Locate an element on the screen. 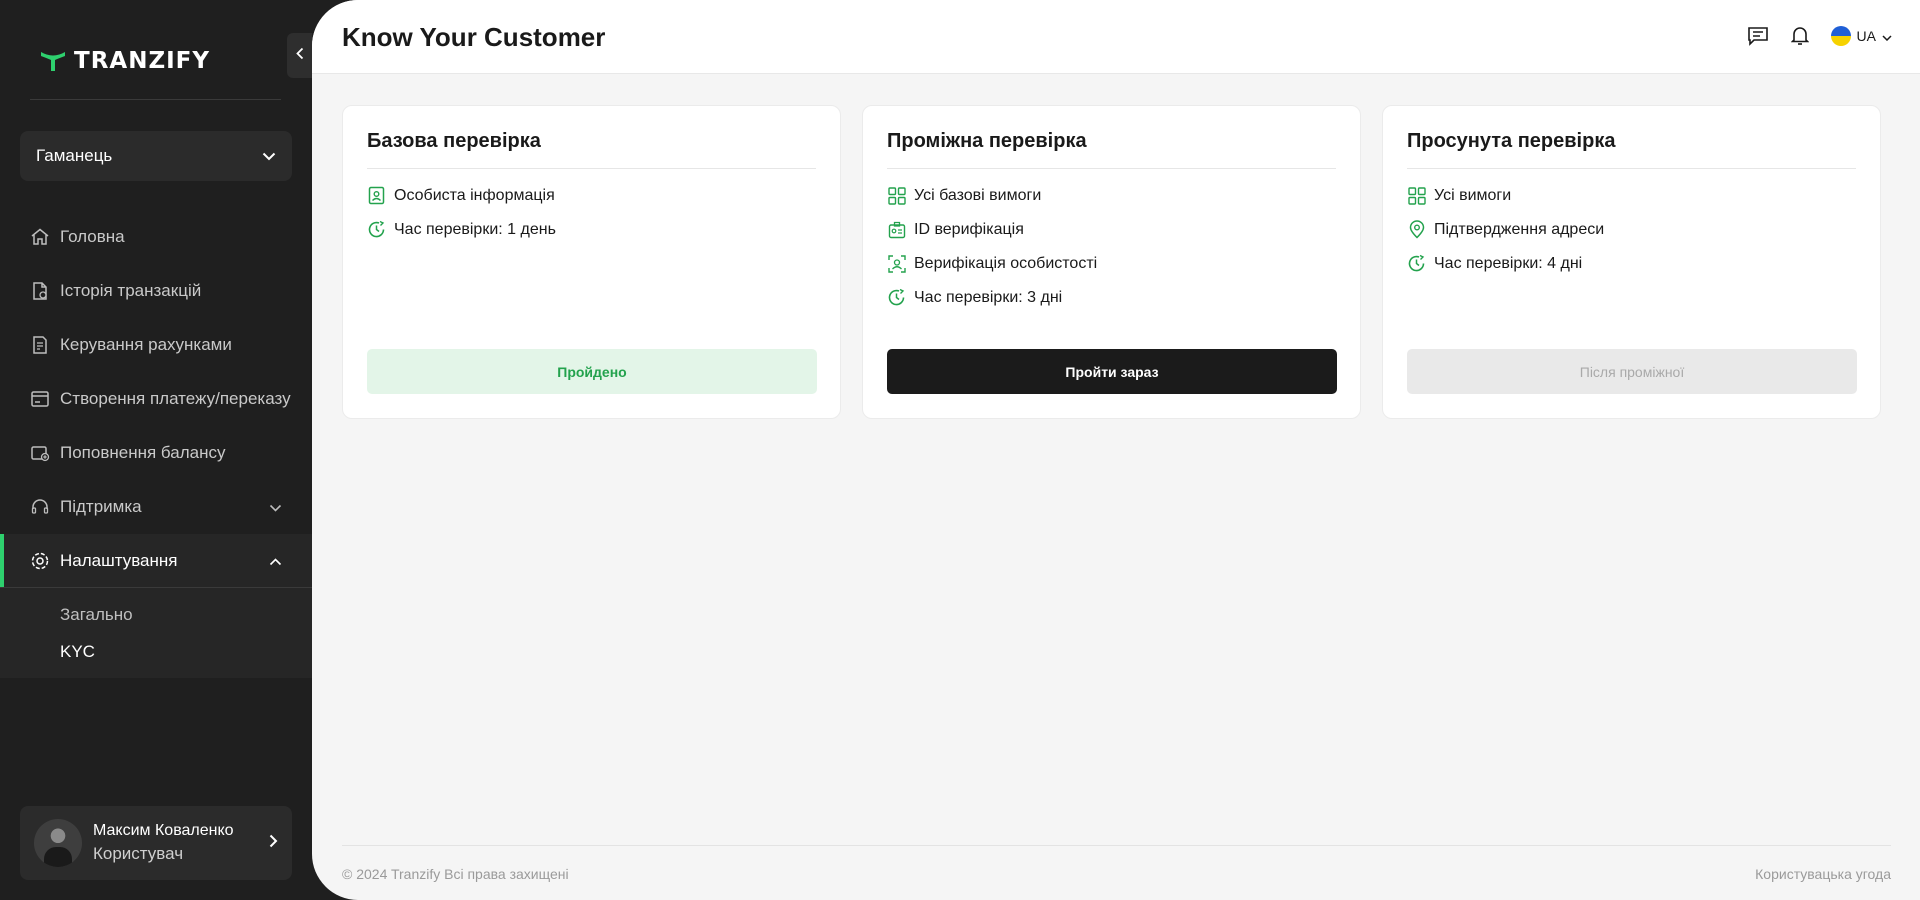  chevron-up-icon is located at coordinates (275, 561).